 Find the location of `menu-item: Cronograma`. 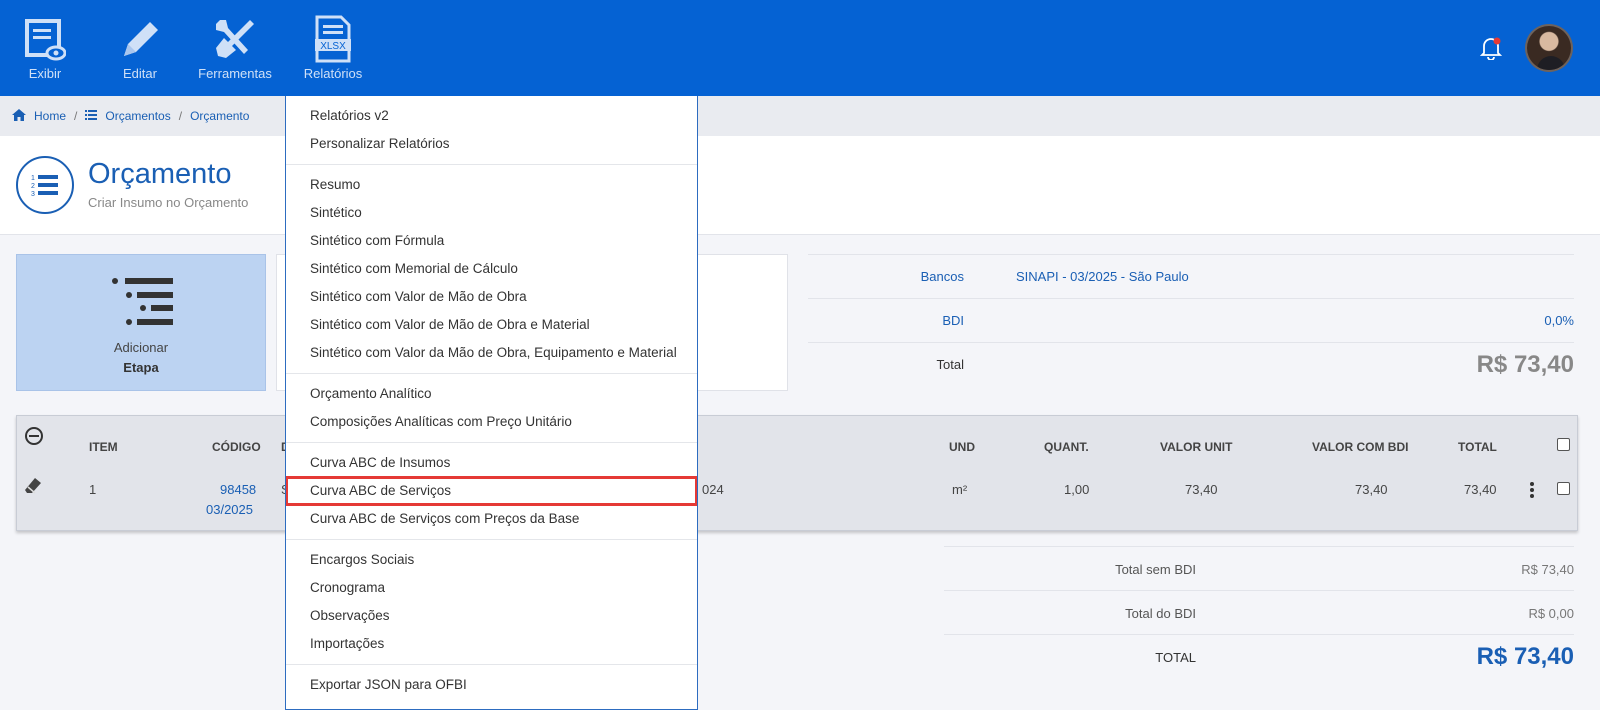

menu-item: Cronograma is located at coordinates (491, 588).